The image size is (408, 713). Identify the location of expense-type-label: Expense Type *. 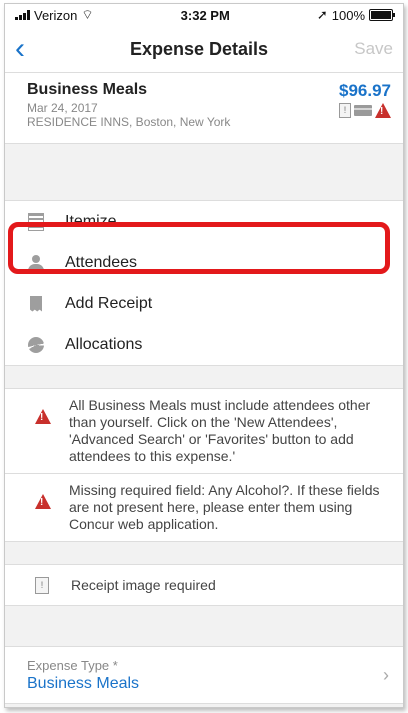
(72, 665).